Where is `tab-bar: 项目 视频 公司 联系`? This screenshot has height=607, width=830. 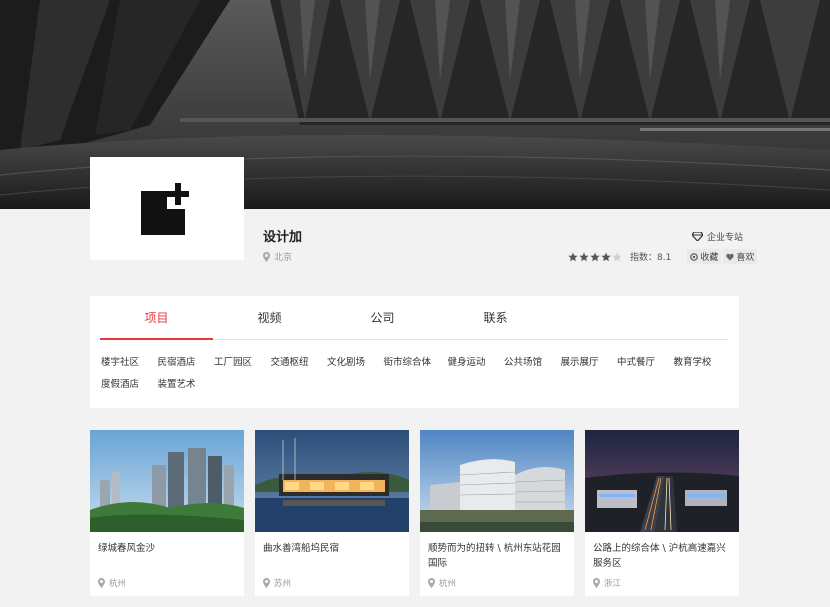
tab-bar: 项目 视频 公司 联系 is located at coordinates (414, 318).